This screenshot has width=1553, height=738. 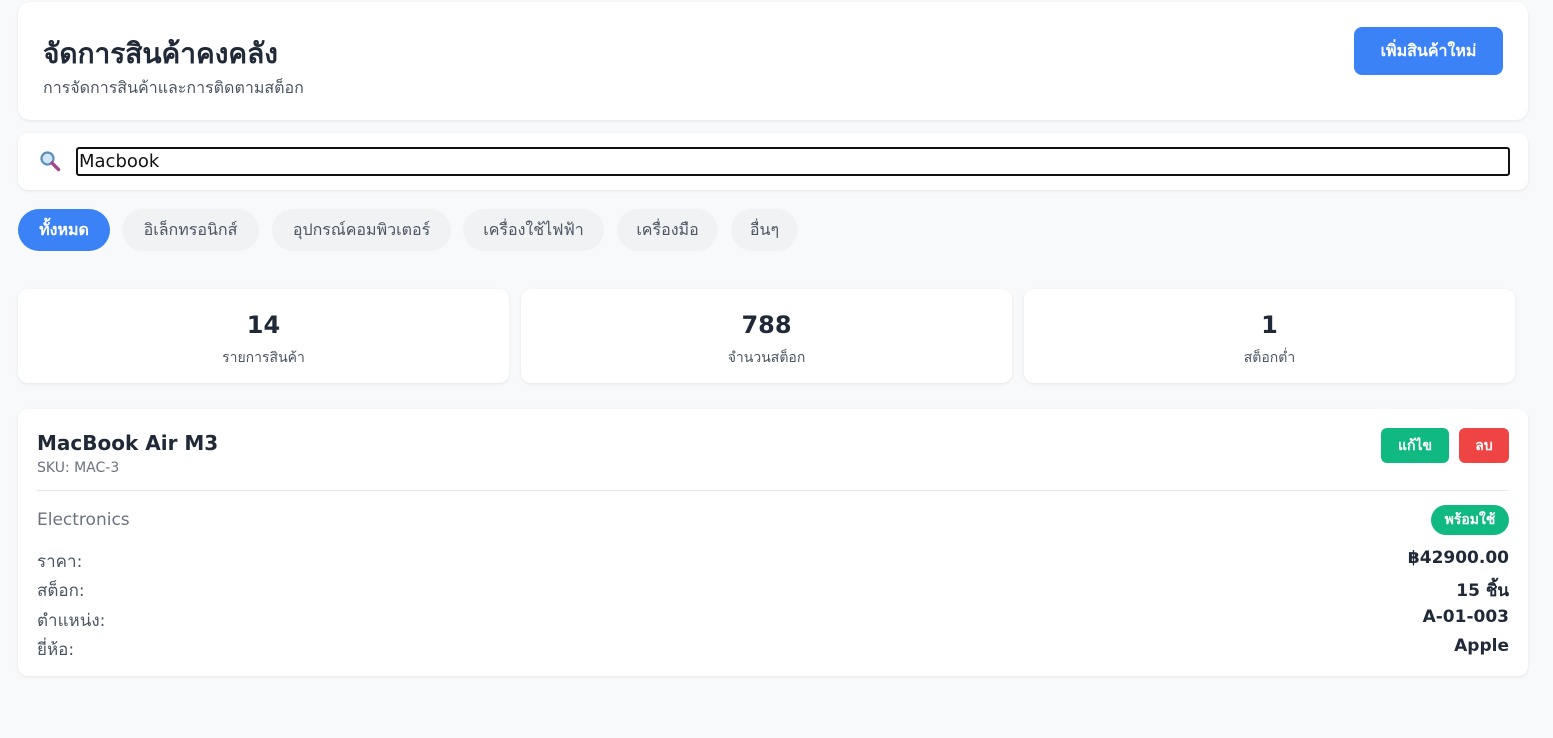 What do you see at coordinates (56, 650) in the screenshot?
I see `detail-label: ยี่ห้อ:` at bounding box center [56, 650].